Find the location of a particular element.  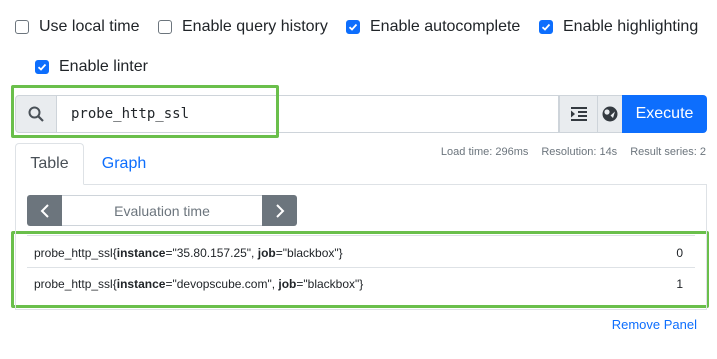

option-enable-linter: Enable linter is located at coordinates (91, 67).